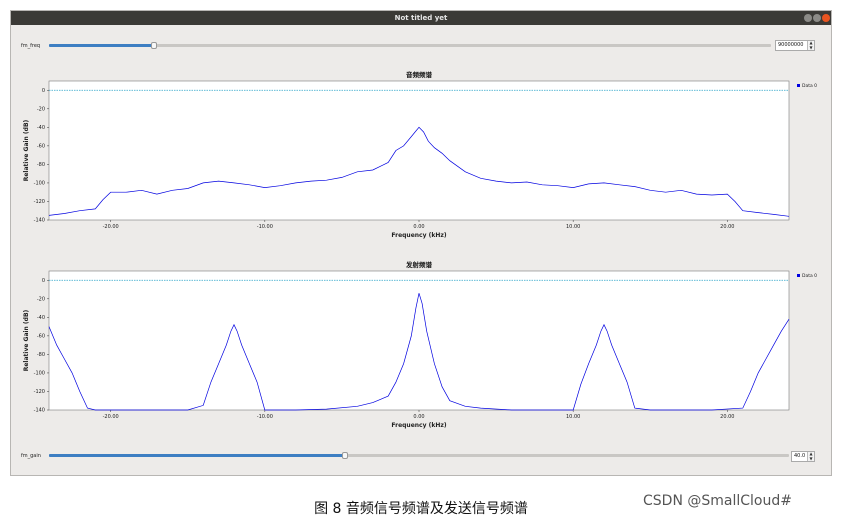 This screenshot has height=520, width=842. Describe the element at coordinates (800, 456) in the screenshot. I see `fm-gain-value: 40.0` at that location.